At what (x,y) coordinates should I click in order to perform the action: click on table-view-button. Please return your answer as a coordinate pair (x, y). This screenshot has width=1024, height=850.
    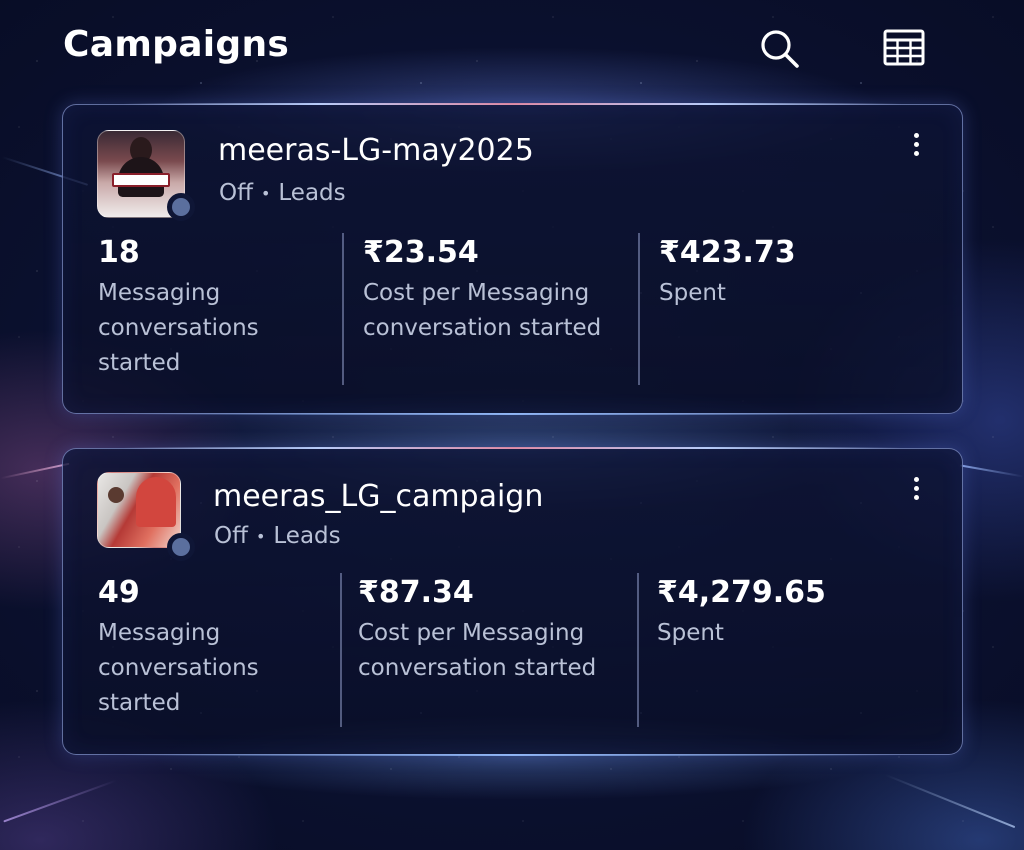
    Looking at the image, I should click on (904, 48).